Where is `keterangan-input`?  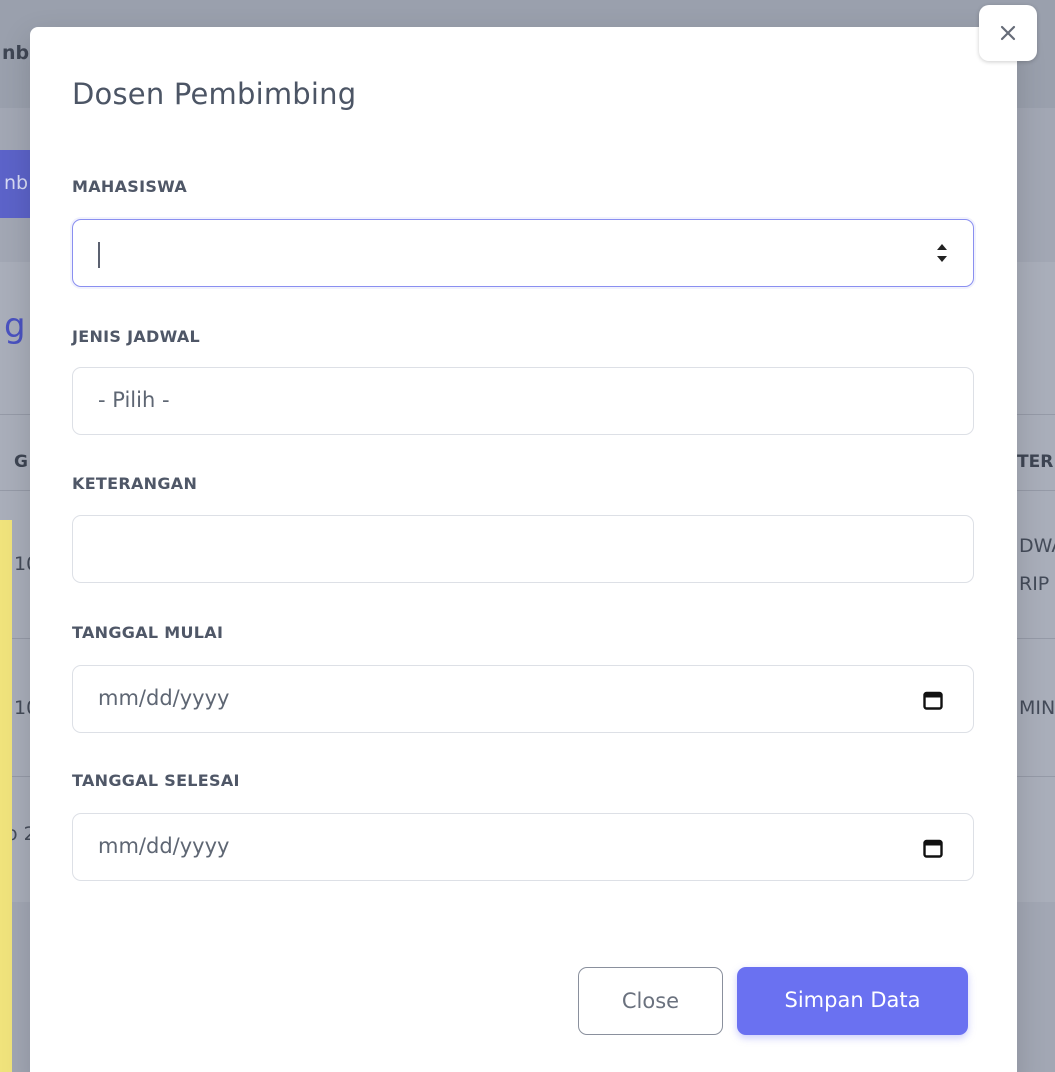 keterangan-input is located at coordinates (523, 549).